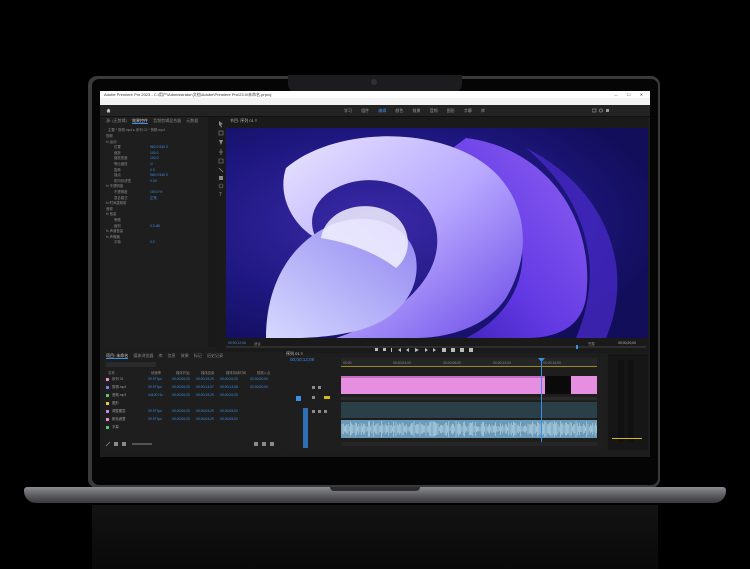 The image size is (750, 569). What do you see at coordinates (141, 146) in the screenshot?
I see `effect-property-row: 位置 960.0 540.0` at bounding box center [141, 146].